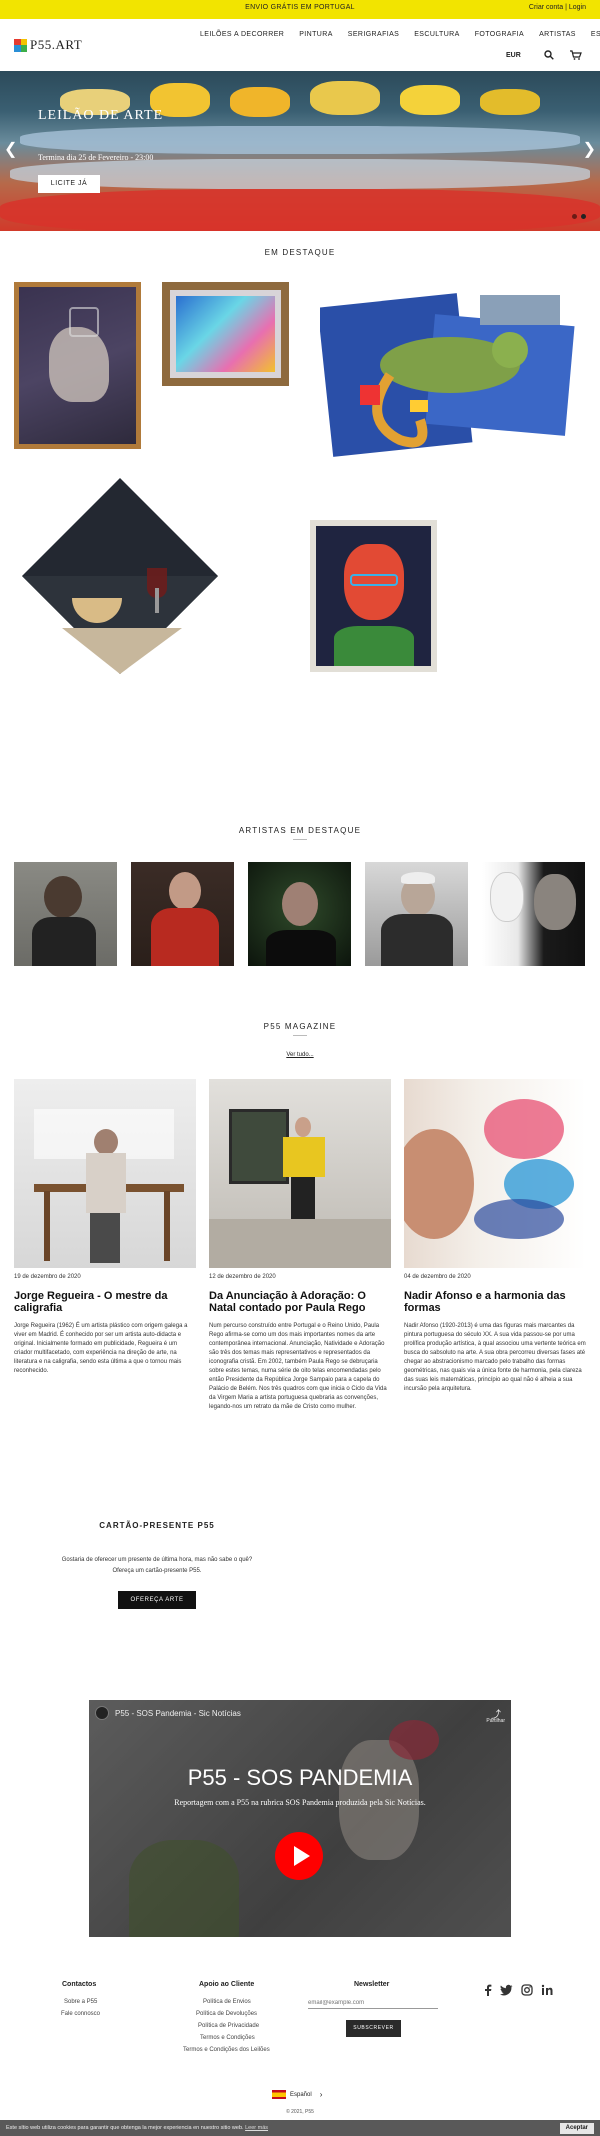 Image resolution: width=600 pixels, height=2136 pixels. Describe the element at coordinates (80, 2014) in the screenshot. I see `footer-link-contact: Fale connosco` at that location.